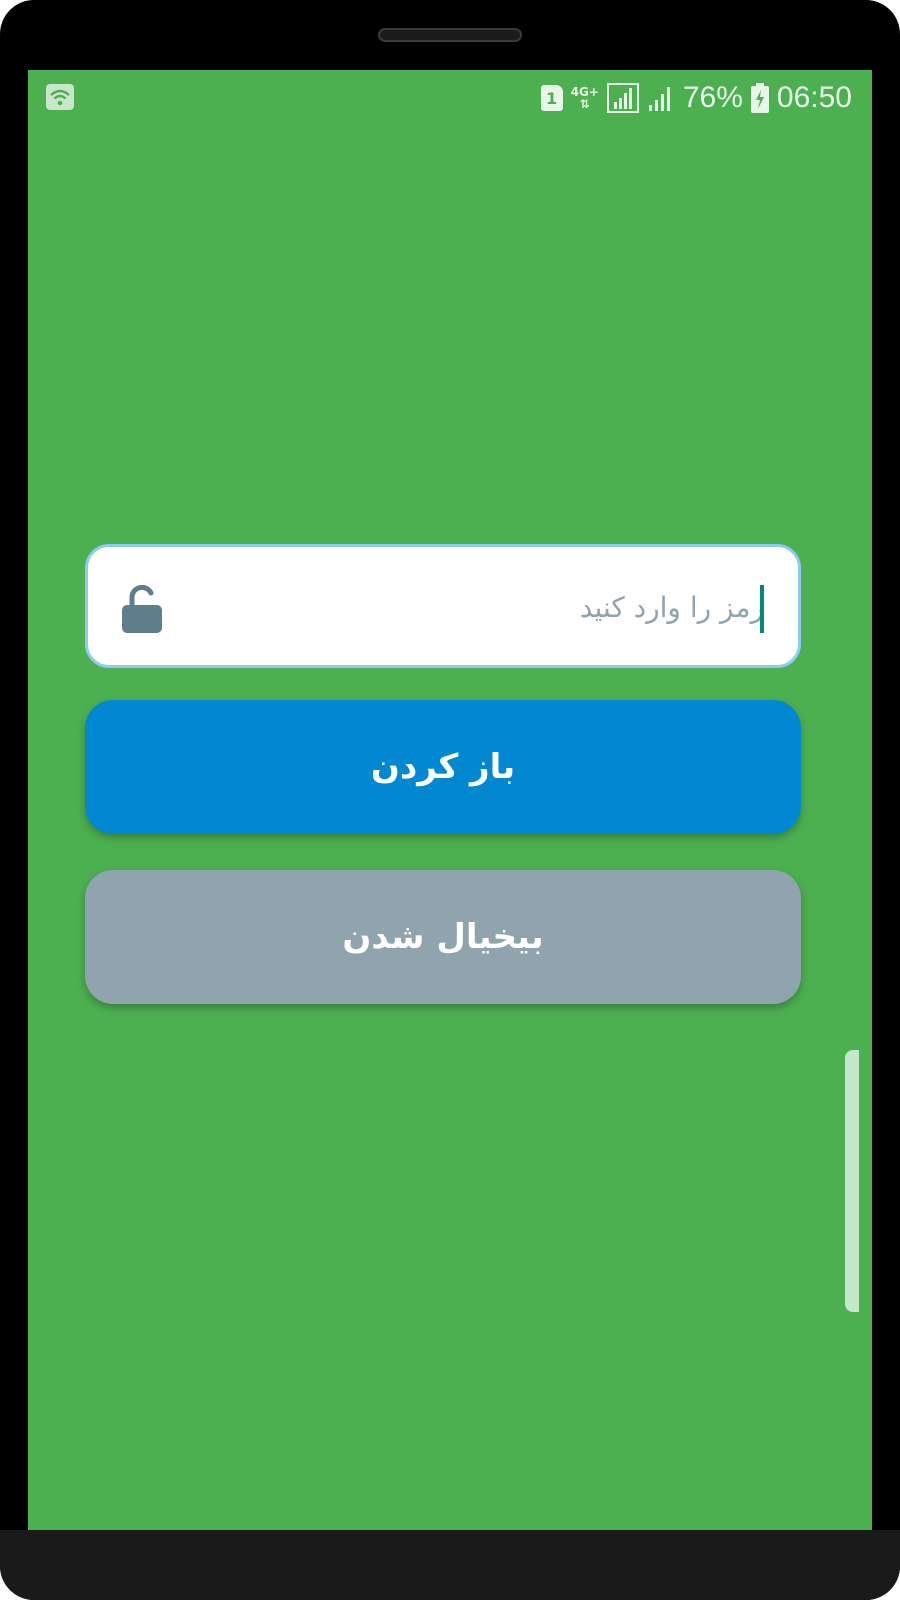 This screenshot has width=900, height=1600. Describe the element at coordinates (584, 104) in the screenshot. I see `data-arrows-icon: ⇅` at that location.